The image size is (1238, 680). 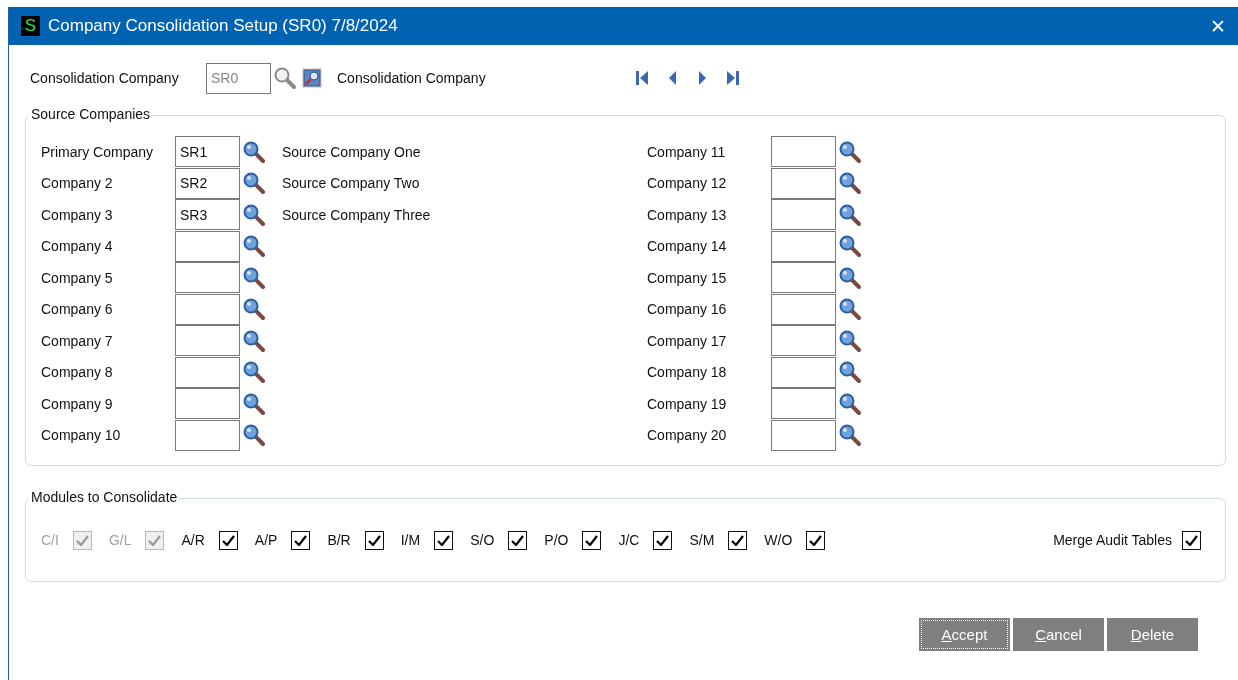 What do you see at coordinates (964, 634) in the screenshot?
I see `dialog-button: Accept` at bounding box center [964, 634].